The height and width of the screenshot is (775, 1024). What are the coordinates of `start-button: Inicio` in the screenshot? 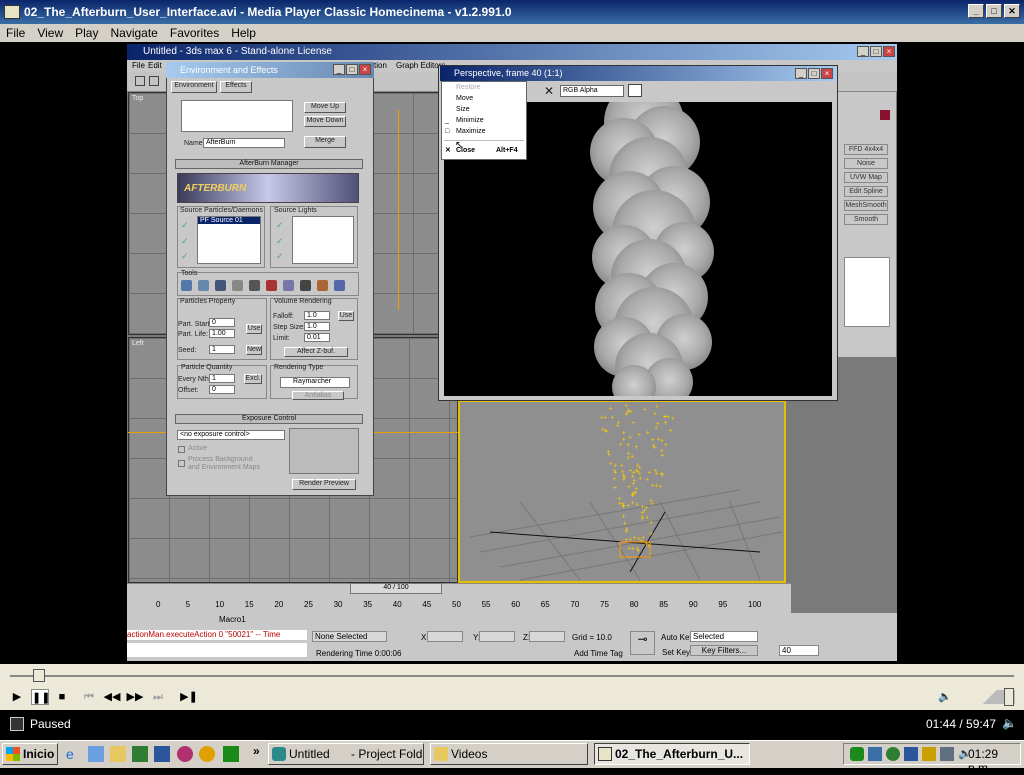 It's located at (30, 754).